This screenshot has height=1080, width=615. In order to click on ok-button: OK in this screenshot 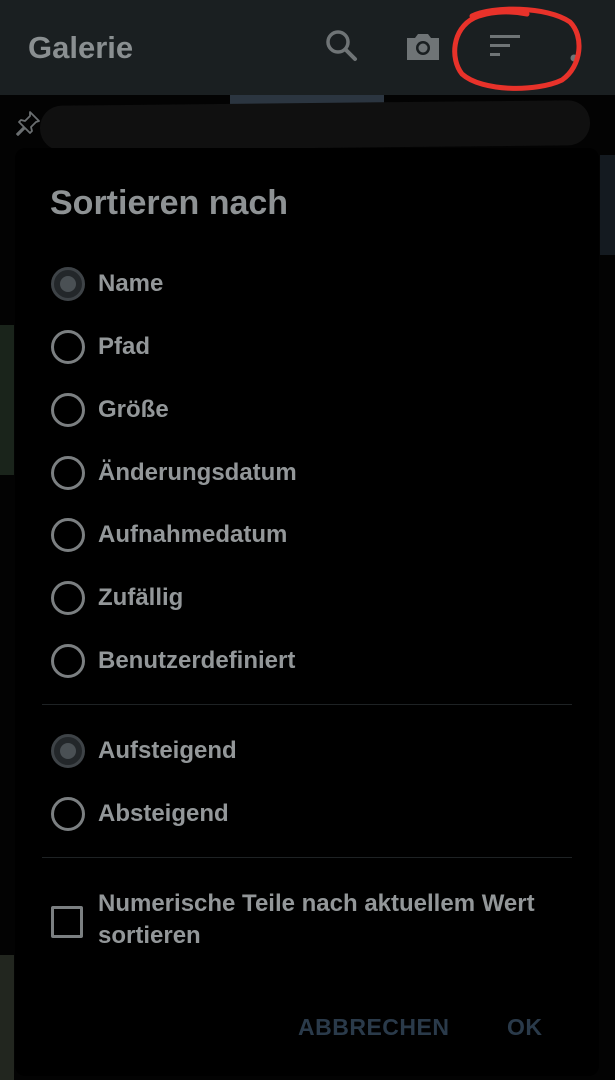, I will do `click(525, 1027)`.